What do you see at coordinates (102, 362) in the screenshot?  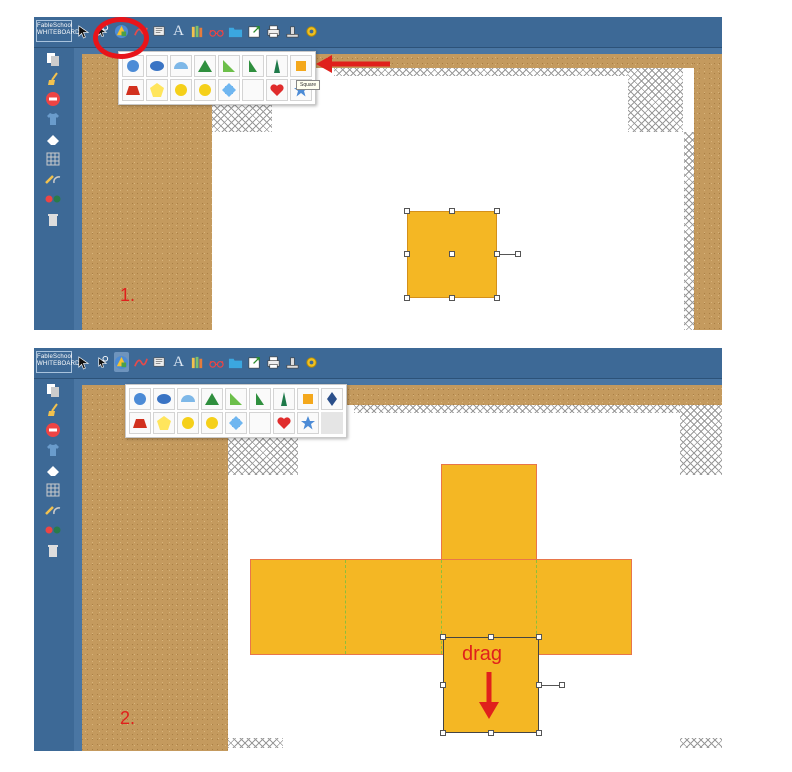 I see `multi-select-icon` at bounding box center [102, 362].